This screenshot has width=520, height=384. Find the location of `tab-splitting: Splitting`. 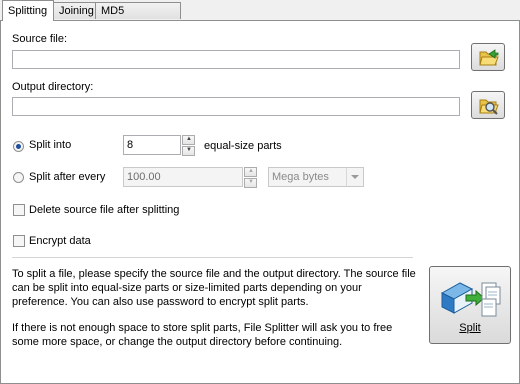

tab-splitting: Splitting is located at coordinates (28, 10).